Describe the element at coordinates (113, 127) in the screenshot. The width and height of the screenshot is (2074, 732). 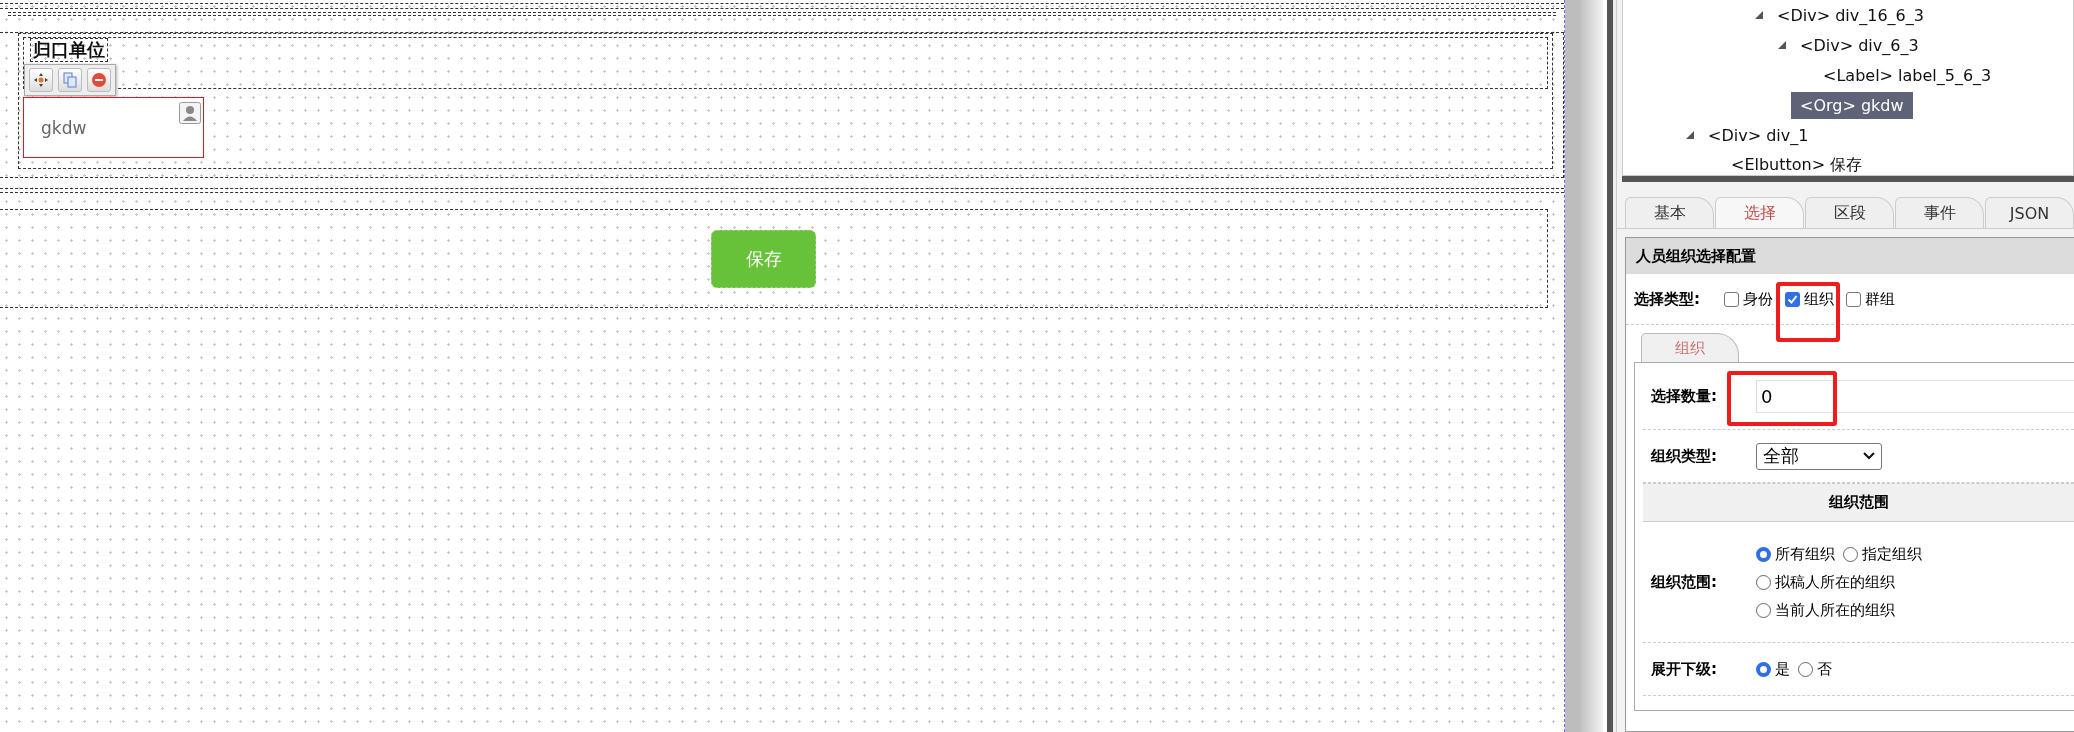
I see `org-field: gkdw` at that location.